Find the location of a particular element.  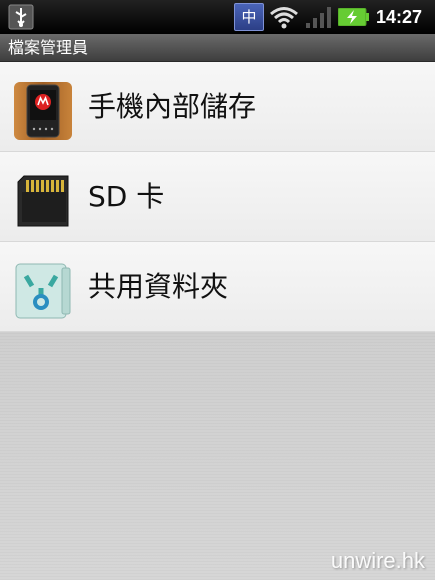

battery-charging-icon is located at coordinates (353, 17).